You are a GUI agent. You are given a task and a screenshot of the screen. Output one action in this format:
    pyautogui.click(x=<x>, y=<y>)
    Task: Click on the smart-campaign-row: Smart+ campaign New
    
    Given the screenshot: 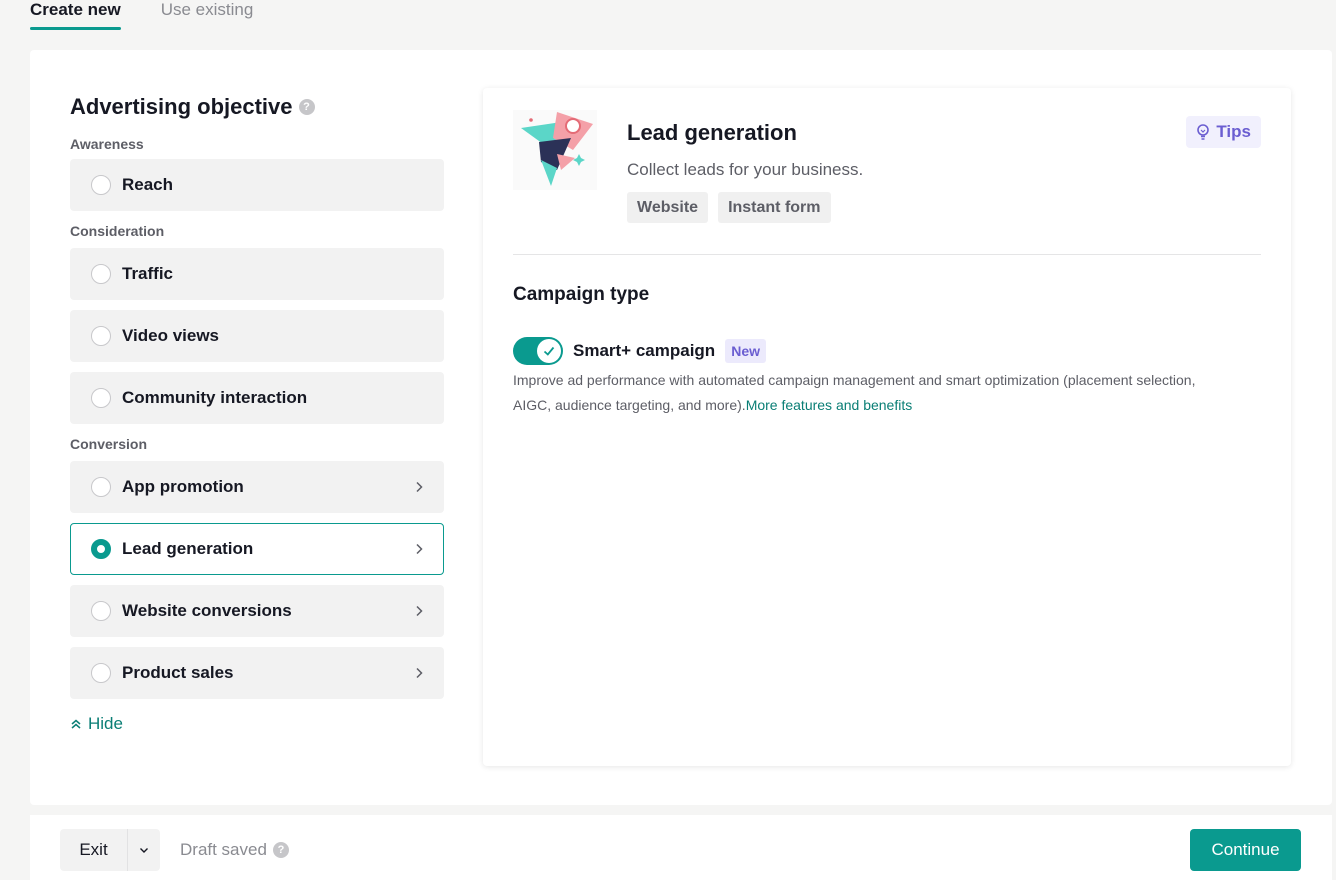 What is the action you would take?
    pyautogui.click(x=639, y=351)
    